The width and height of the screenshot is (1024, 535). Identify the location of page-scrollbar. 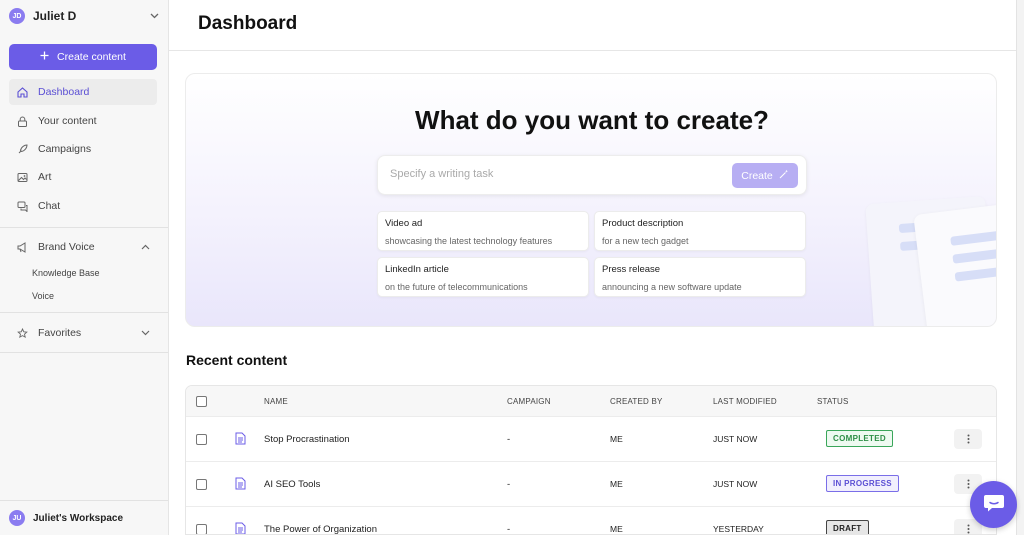
(1020, 267).